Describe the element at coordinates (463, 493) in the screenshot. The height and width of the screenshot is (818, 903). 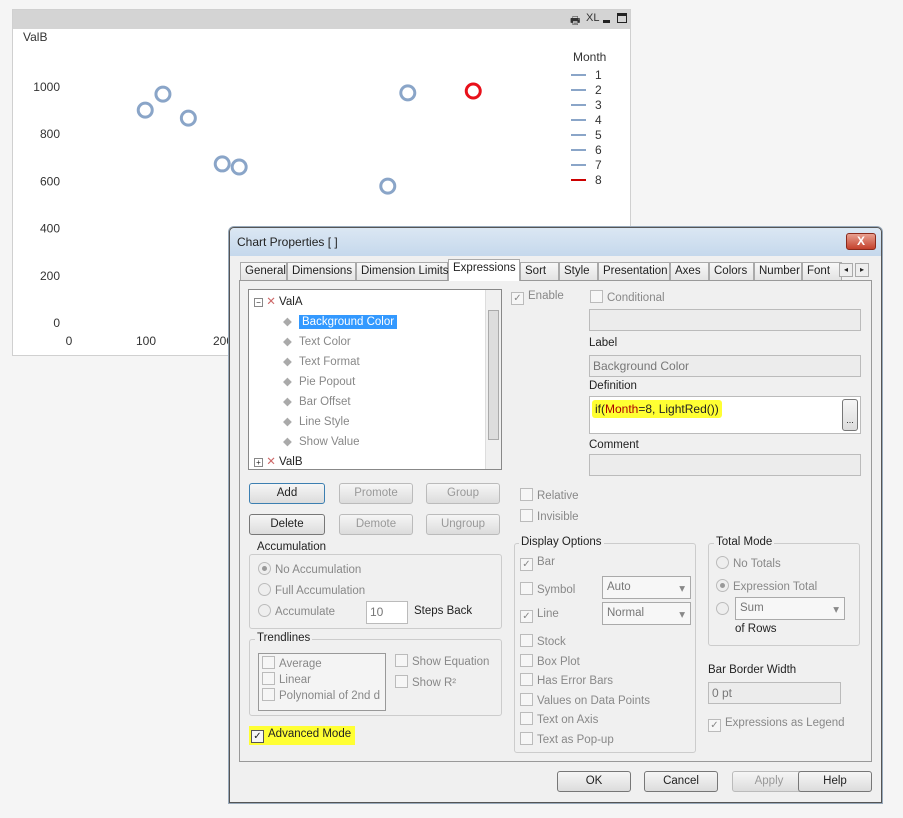
I see `group-button: Group` at that location.